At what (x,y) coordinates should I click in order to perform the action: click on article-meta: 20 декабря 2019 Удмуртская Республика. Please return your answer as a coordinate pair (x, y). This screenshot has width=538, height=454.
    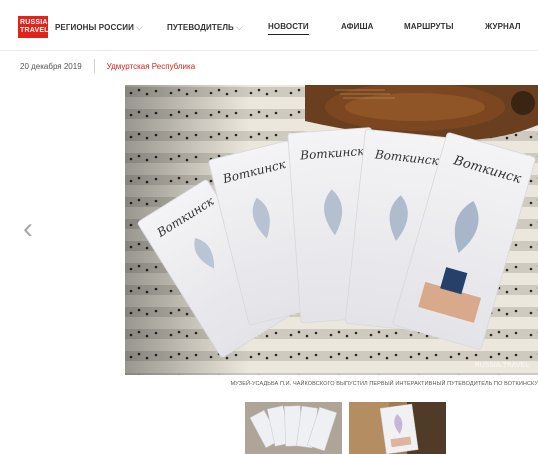
    Looking at the image, I should click on (107, 66).